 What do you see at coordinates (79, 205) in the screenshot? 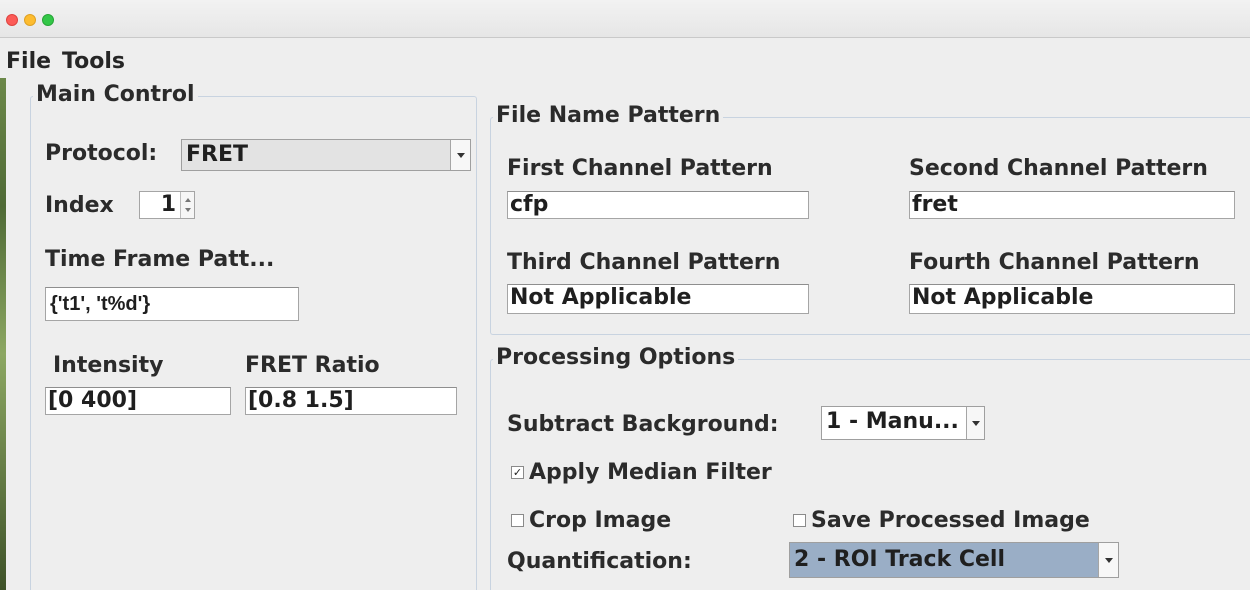
I see `index-label: Index` at bounding box center [79, 205].